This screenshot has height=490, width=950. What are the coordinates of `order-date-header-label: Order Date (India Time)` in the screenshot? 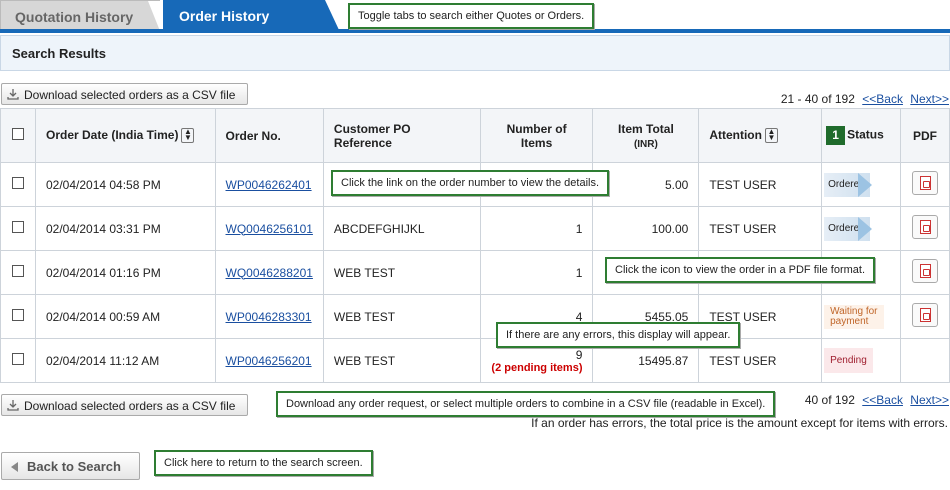 It's located at (112, 134).